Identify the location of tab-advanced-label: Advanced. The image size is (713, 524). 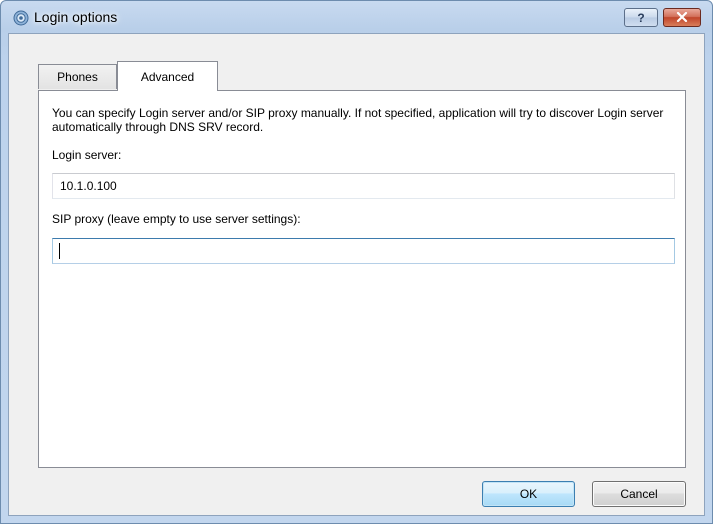
(167, 76).